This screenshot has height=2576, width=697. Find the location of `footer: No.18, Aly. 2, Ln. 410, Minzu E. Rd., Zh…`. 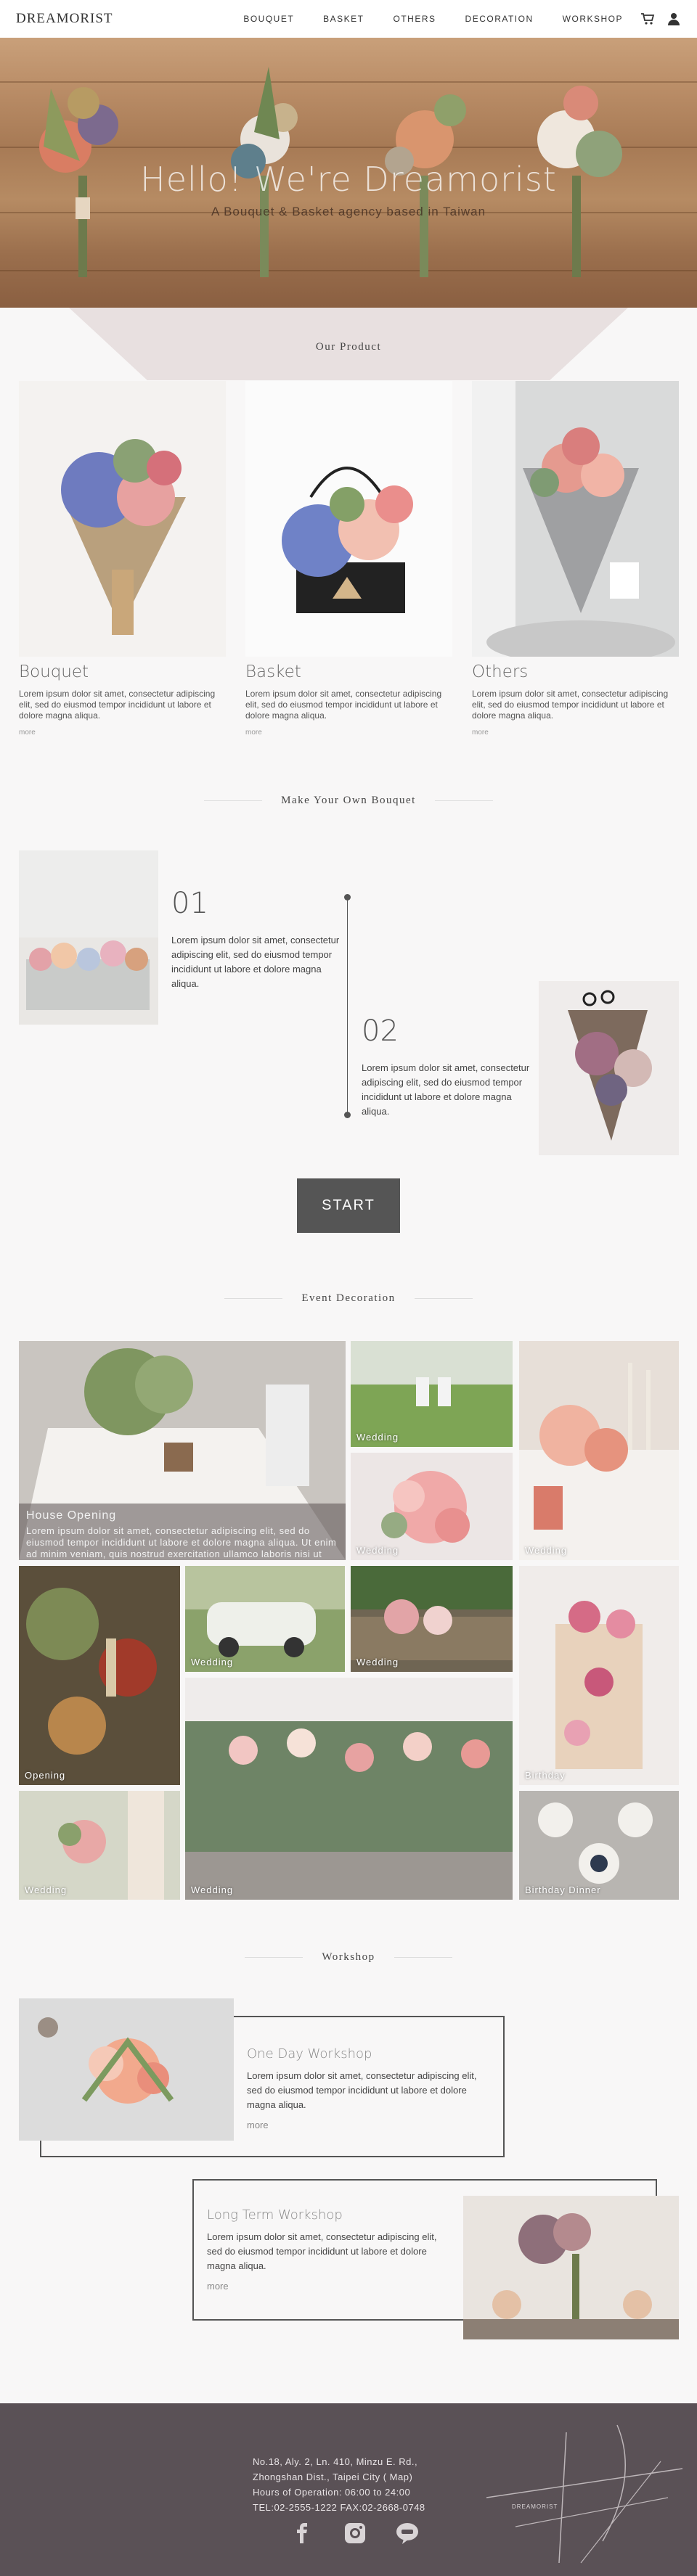

footer: No.18, Aly. 2, Ln. 410, Minzu E. Rd., Zh… is located at coordinates (349, 2489).